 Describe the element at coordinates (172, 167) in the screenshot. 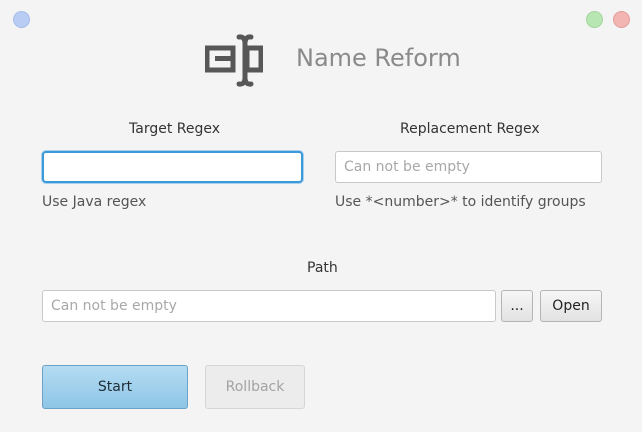

I see `target-regex-input` at that location.